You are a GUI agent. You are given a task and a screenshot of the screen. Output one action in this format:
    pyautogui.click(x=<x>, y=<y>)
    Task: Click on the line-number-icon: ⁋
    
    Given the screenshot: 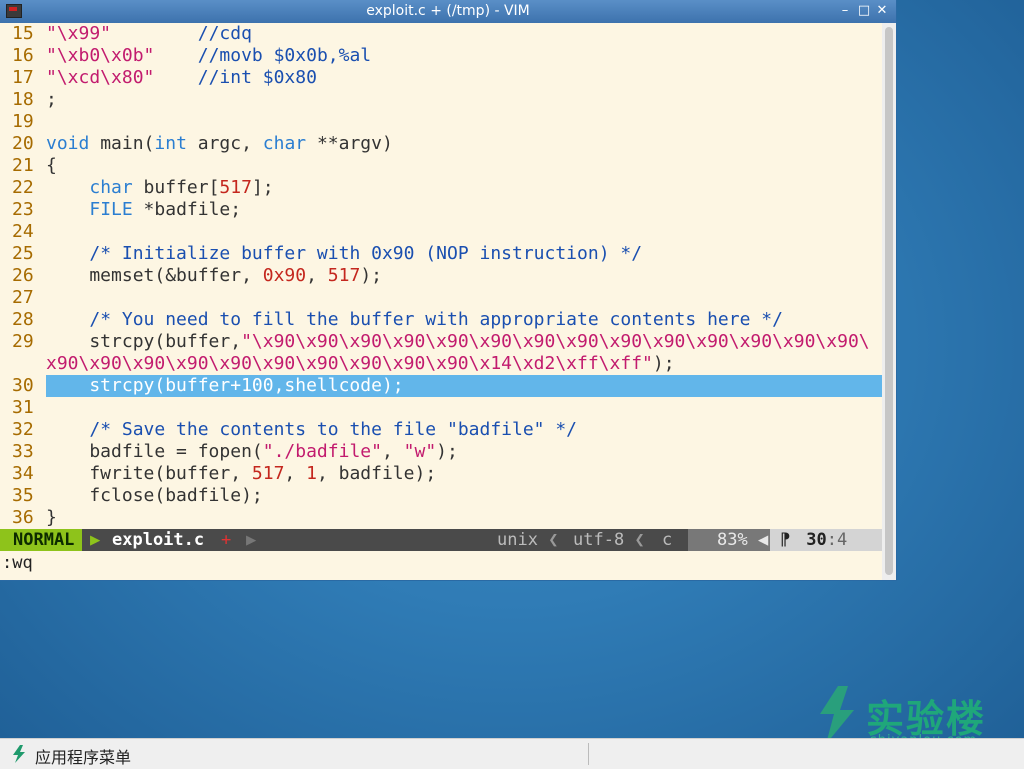 What is the action you would take?
    pyautogui.click(x=785, y=540)
    